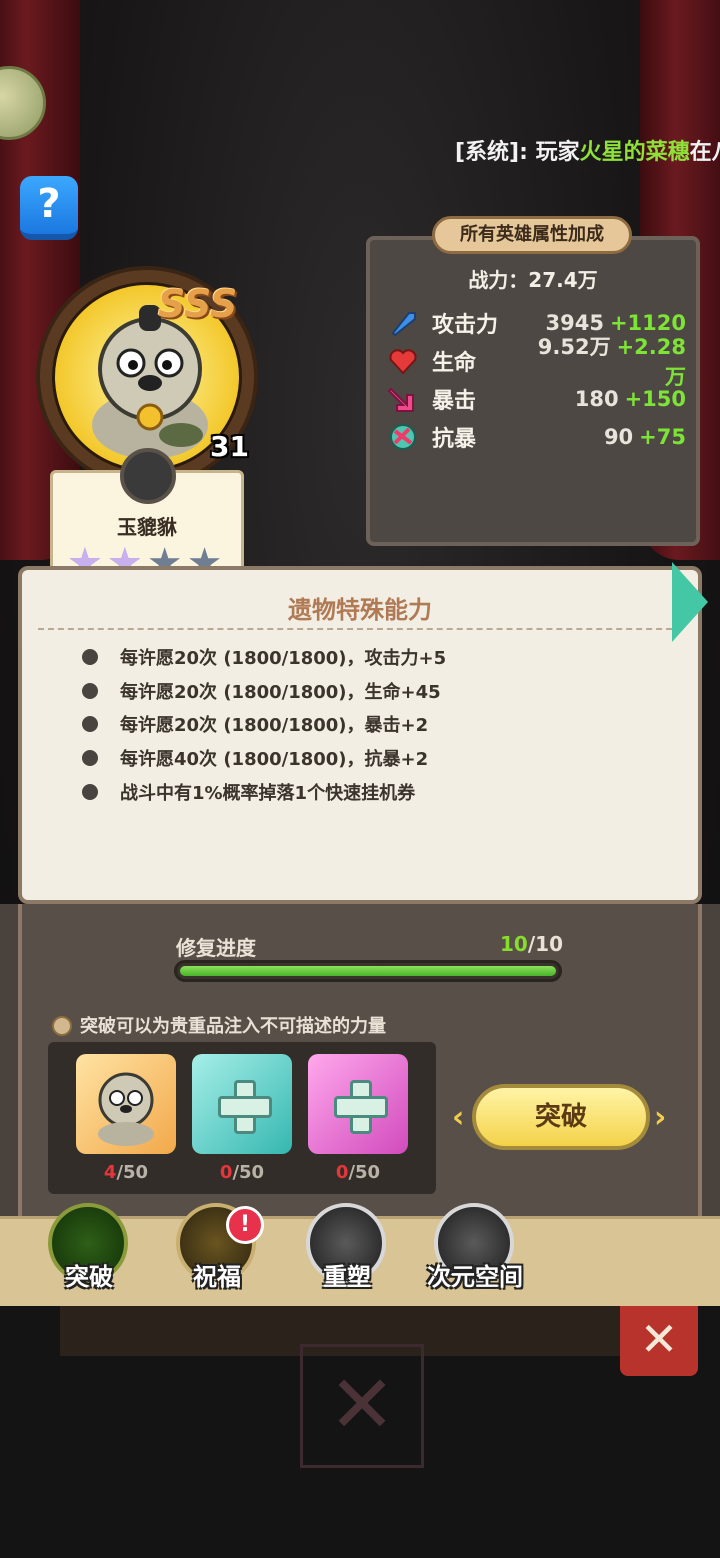 Image resolution: width=720 pixels, height=1558 pixels. I want to click on divider, so click(360, 629).